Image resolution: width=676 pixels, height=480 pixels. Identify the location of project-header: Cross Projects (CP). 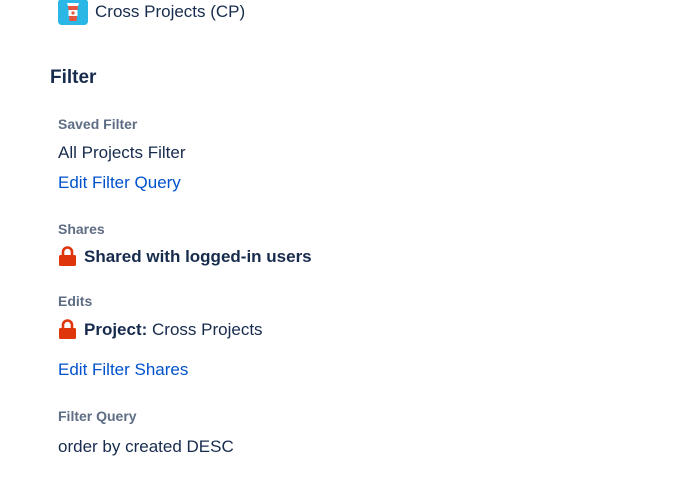
(151, 12).